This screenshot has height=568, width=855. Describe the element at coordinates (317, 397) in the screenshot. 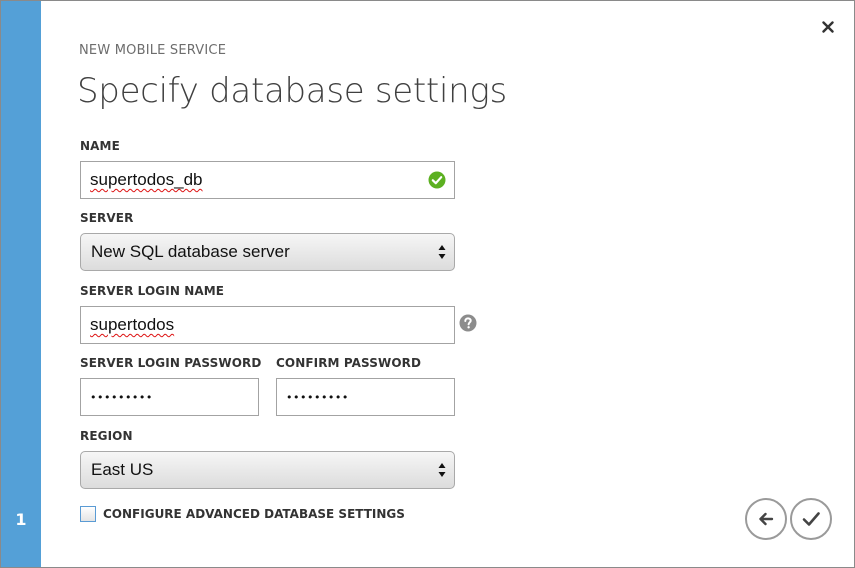

I see `confirm-password-value: •••••••••` at that location.